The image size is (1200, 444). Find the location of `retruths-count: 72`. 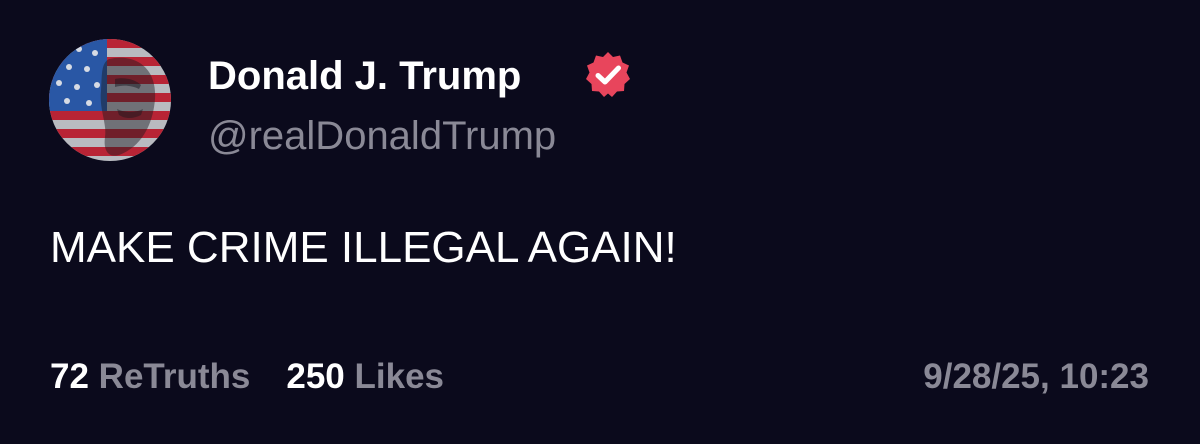

retruths-count: 72 is located at coordinates (69, 376).